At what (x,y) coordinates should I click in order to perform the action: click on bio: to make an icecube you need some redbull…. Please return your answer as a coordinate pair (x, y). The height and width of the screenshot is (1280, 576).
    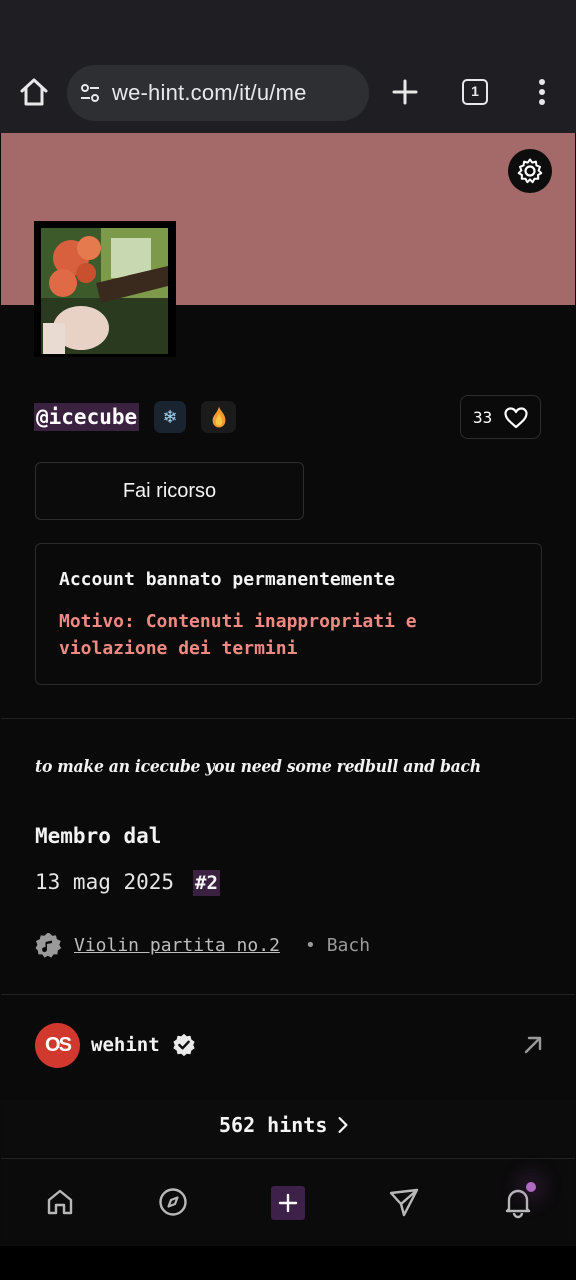
    Looking at the image, I should click on (258, 767).